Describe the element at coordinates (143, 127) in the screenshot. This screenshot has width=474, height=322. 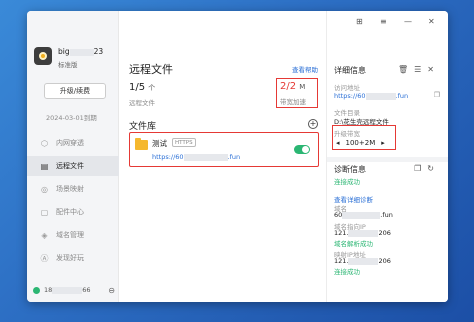
I see `library-title: 文件库` at that location.